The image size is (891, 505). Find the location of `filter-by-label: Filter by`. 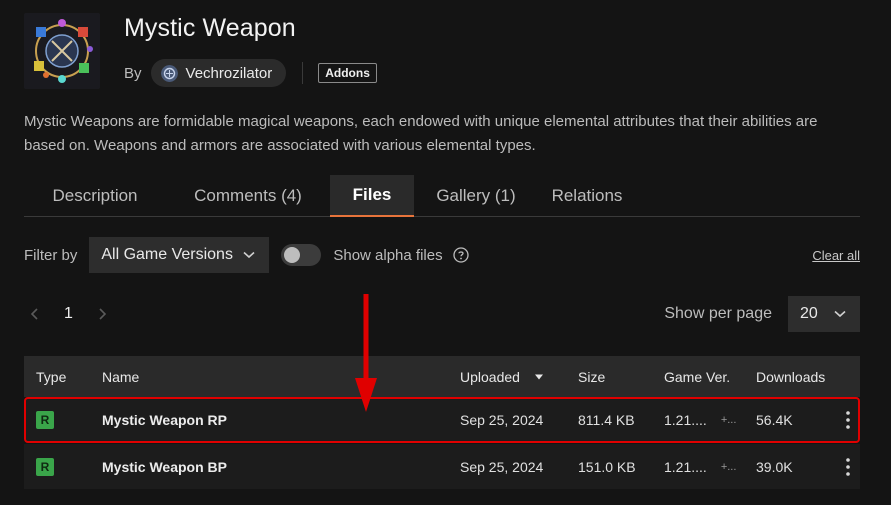

filter-by-label: Filter by is located at coordinates (51, 255).